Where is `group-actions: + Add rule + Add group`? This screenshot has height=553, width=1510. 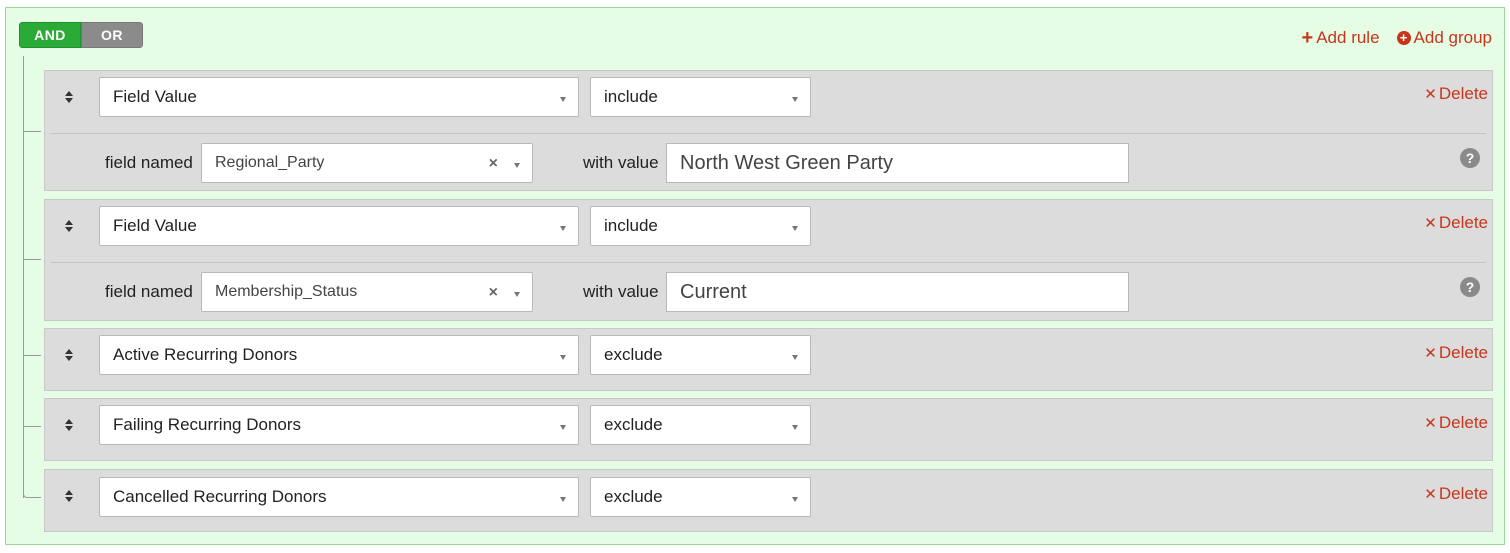 group-actions: + Add rule + Add group is located at coordinates (1397, 38).